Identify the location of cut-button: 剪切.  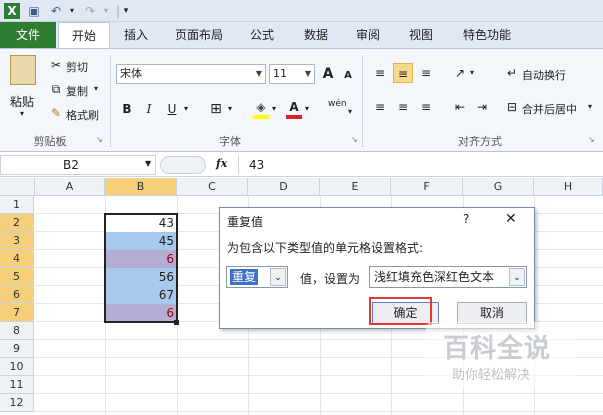
(77, 67).